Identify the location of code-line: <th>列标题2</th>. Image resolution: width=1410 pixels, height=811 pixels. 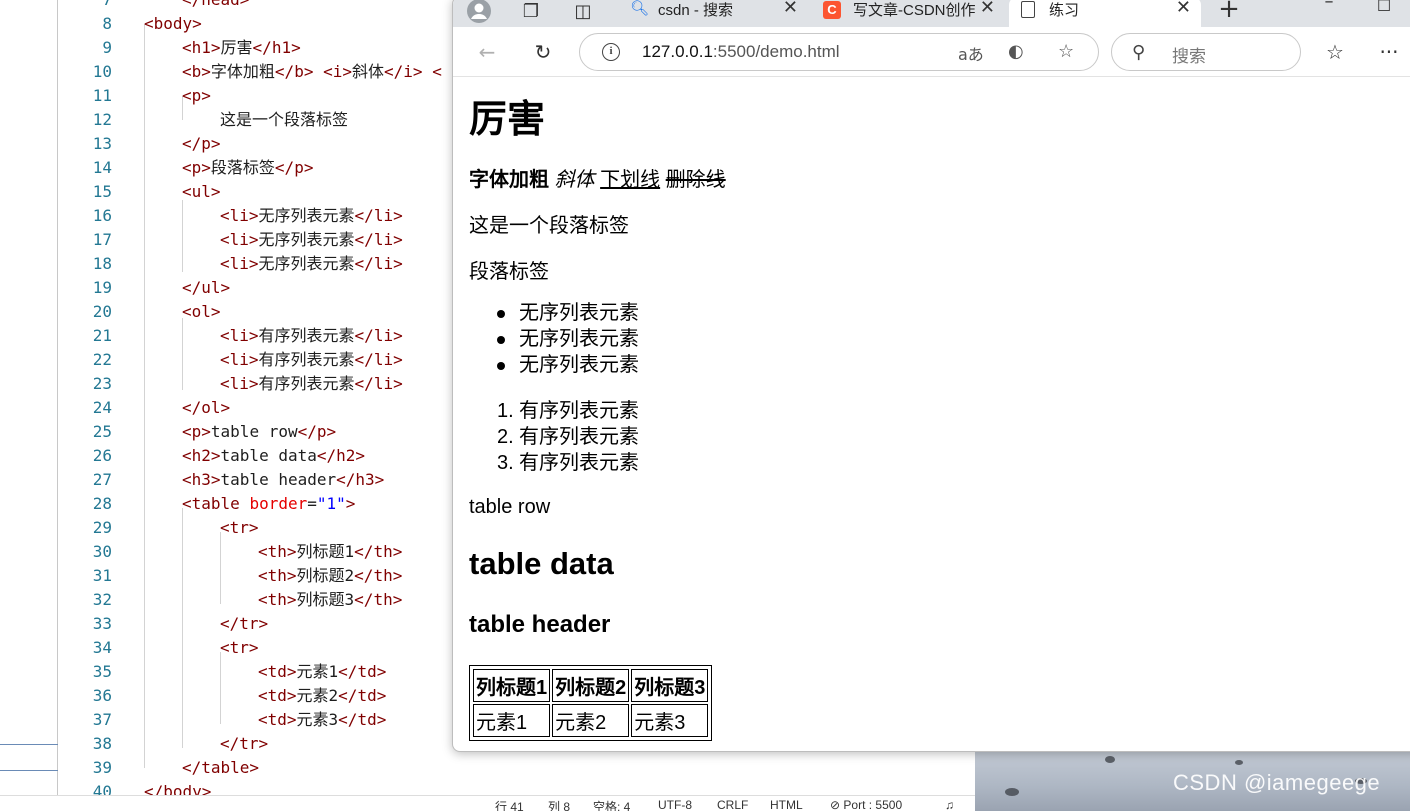
(330, 576).